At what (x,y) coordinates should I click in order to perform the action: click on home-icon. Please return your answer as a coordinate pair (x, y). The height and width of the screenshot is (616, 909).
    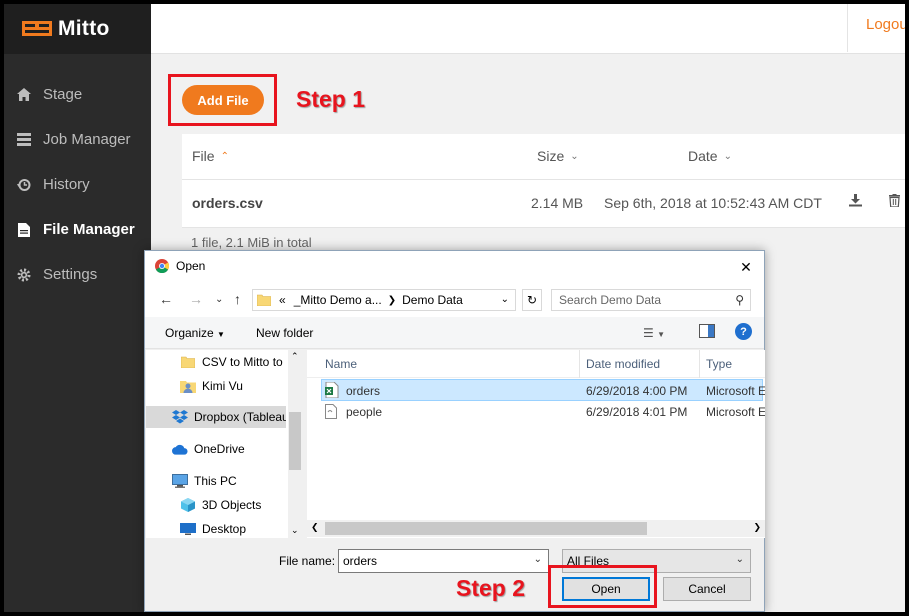
    Looking at the image, I should click on (24, 95).